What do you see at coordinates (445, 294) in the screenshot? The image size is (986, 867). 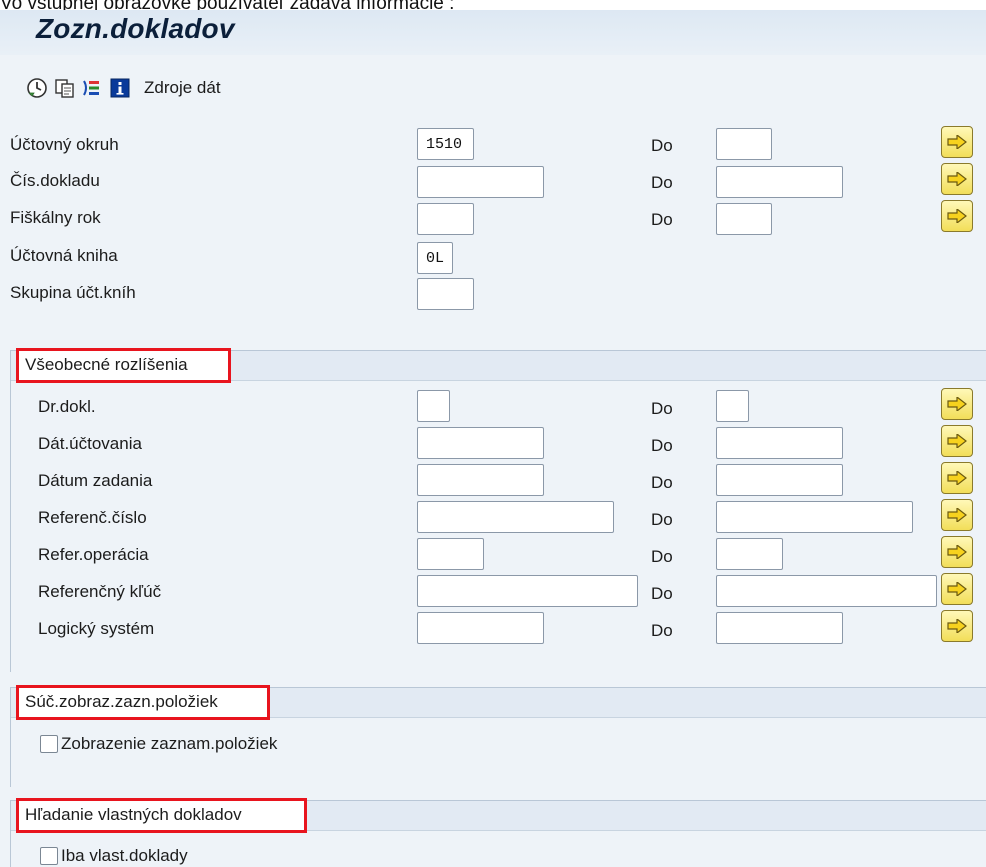 I see `ledger-group-input` at bounding box center [445, 294].